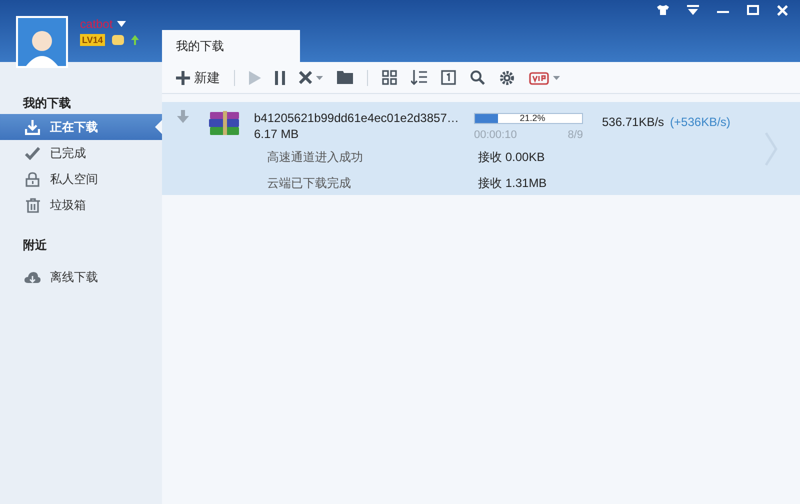  What do you see at coordinates (198, 78) in the screenshot?
I see `new-task-button: 新建` at bounding box center [198, 78].